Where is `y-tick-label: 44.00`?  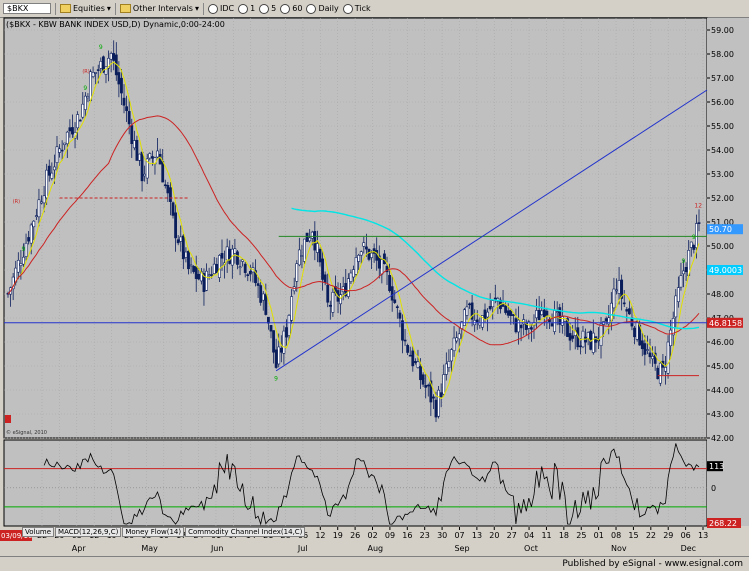
y-tick-label: 44.00 is located at coordinates (722, 390).